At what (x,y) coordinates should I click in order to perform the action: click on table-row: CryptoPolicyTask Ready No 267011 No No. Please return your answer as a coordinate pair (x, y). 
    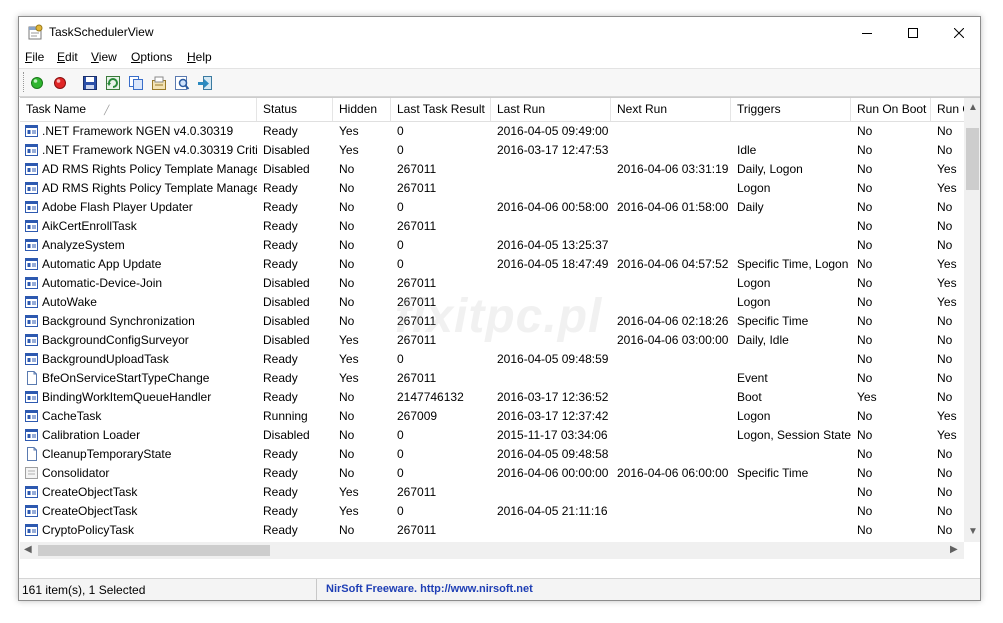
    Looking at the image, I should click on (492, 530).